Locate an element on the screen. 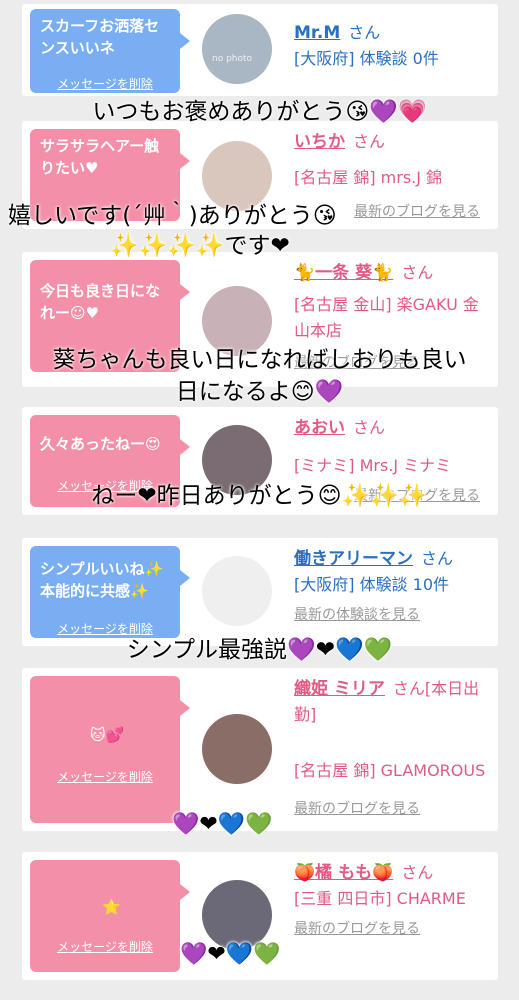  user-location: [大阪府] 体験談 10件 is located at coordinates (372, 584).